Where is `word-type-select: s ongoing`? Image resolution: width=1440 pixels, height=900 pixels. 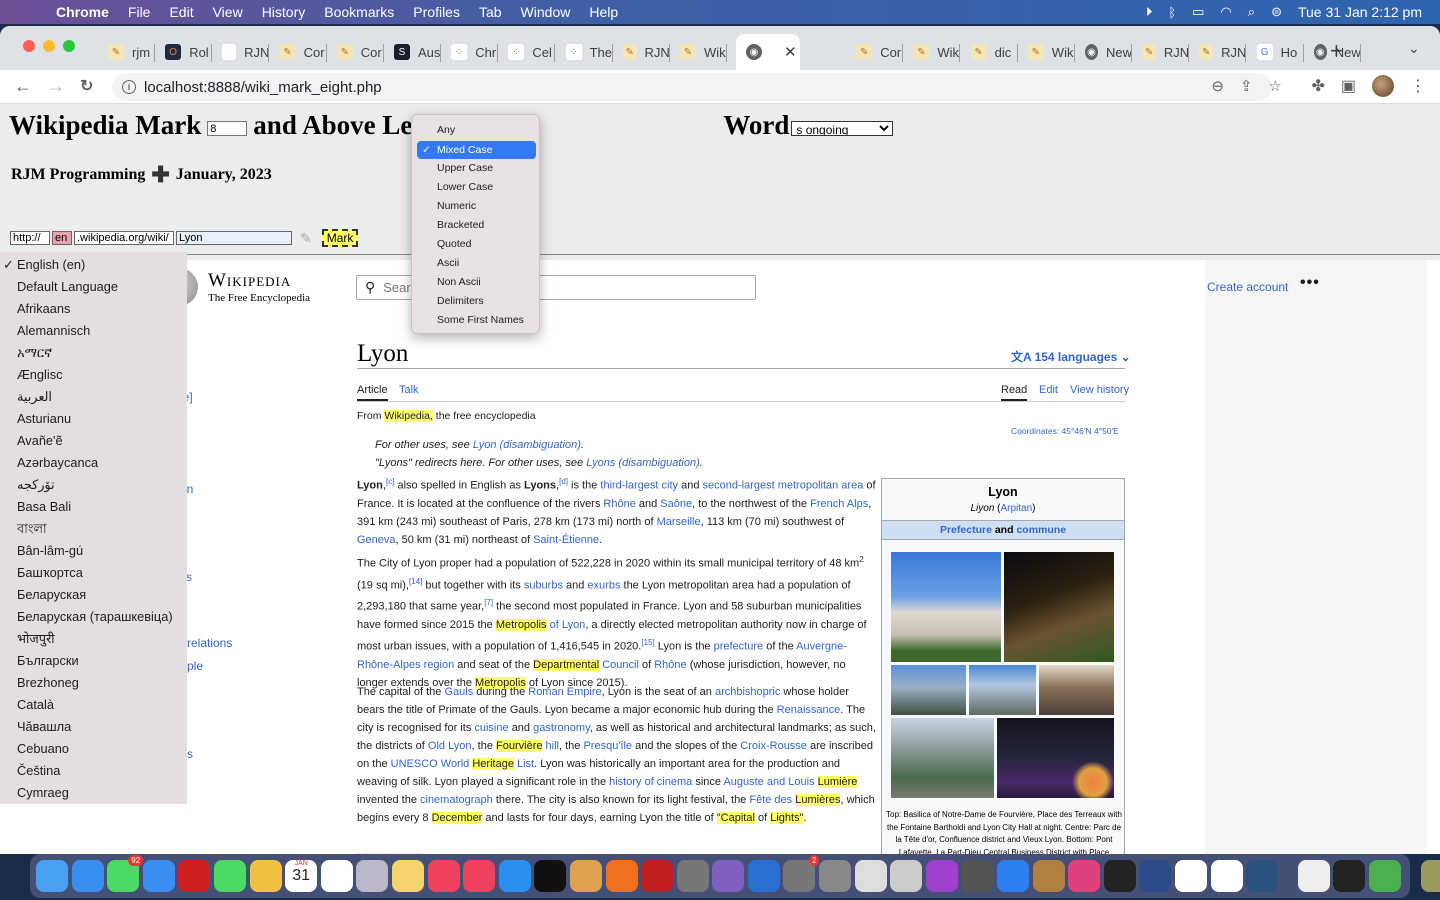 word-type-select: s ongoing is located at coordinates (842, 128).